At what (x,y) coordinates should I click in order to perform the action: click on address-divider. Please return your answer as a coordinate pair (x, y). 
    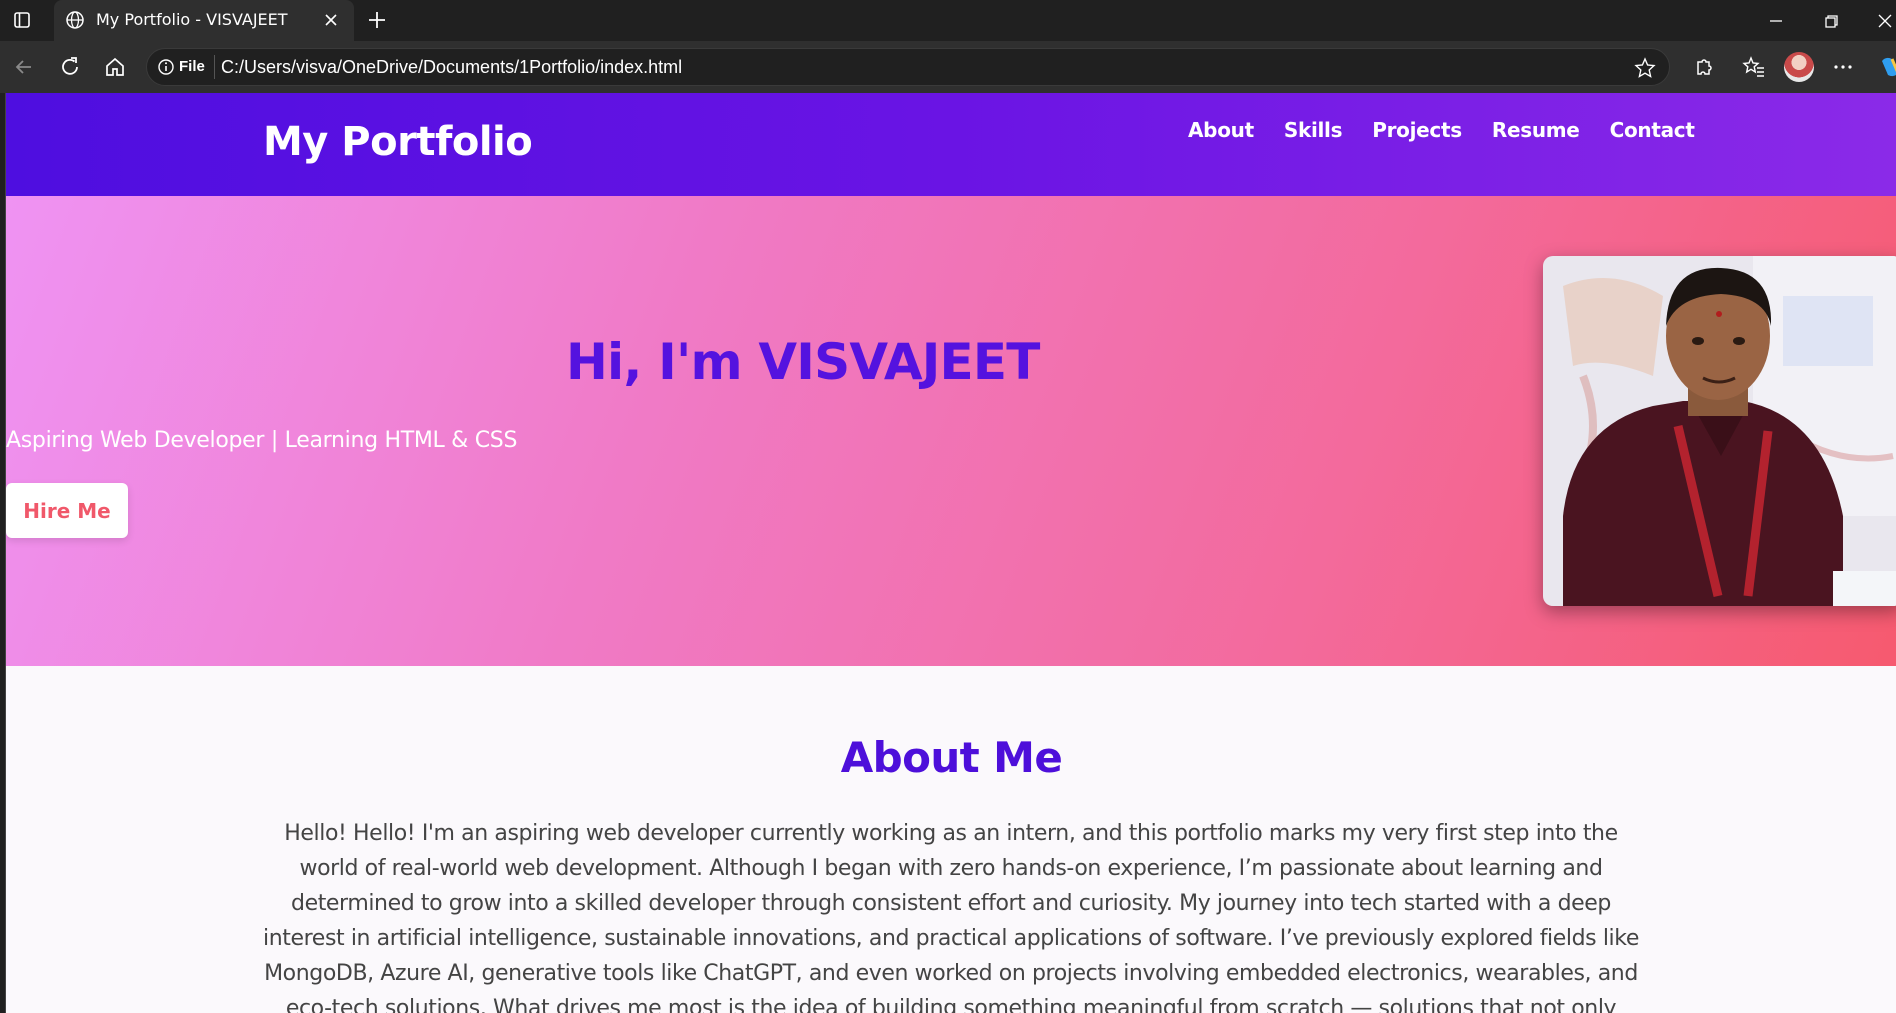
    Looking at the image, I should click on (214, 67).